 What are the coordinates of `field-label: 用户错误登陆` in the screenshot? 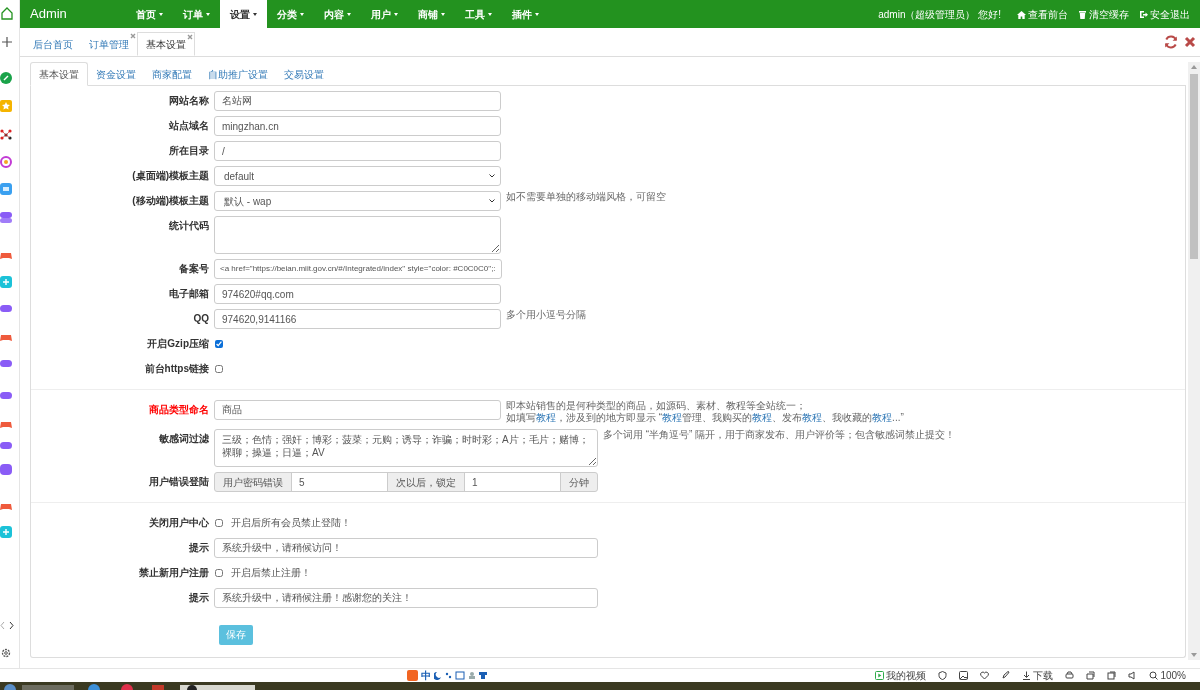 It's located at (179, 482).